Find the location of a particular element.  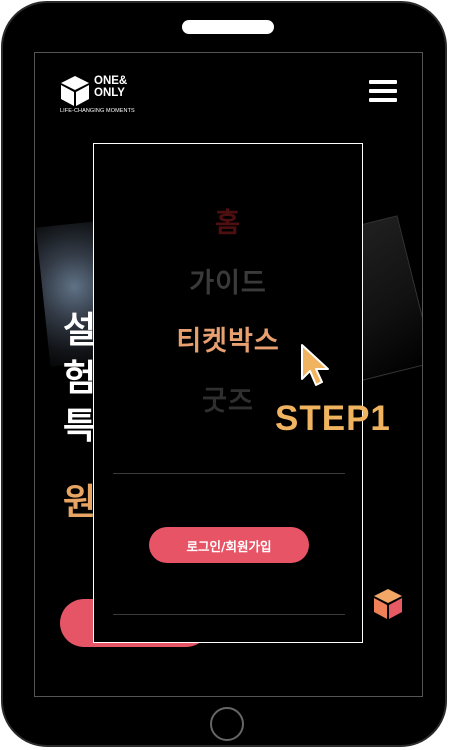

phone-speaker is located at coordinates (228, 27).